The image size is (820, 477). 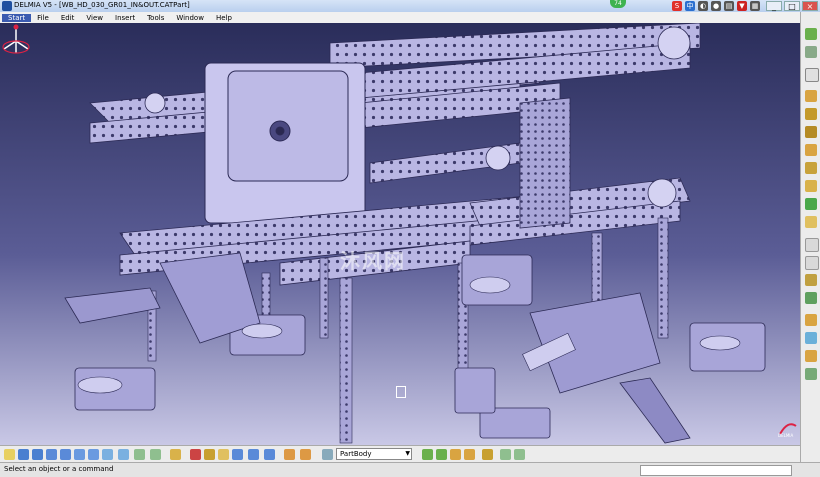 What do you see at coordinates (223, 454) in the screenshot?
I see `geometrical-set-icon` at bounding box center [223, 454].